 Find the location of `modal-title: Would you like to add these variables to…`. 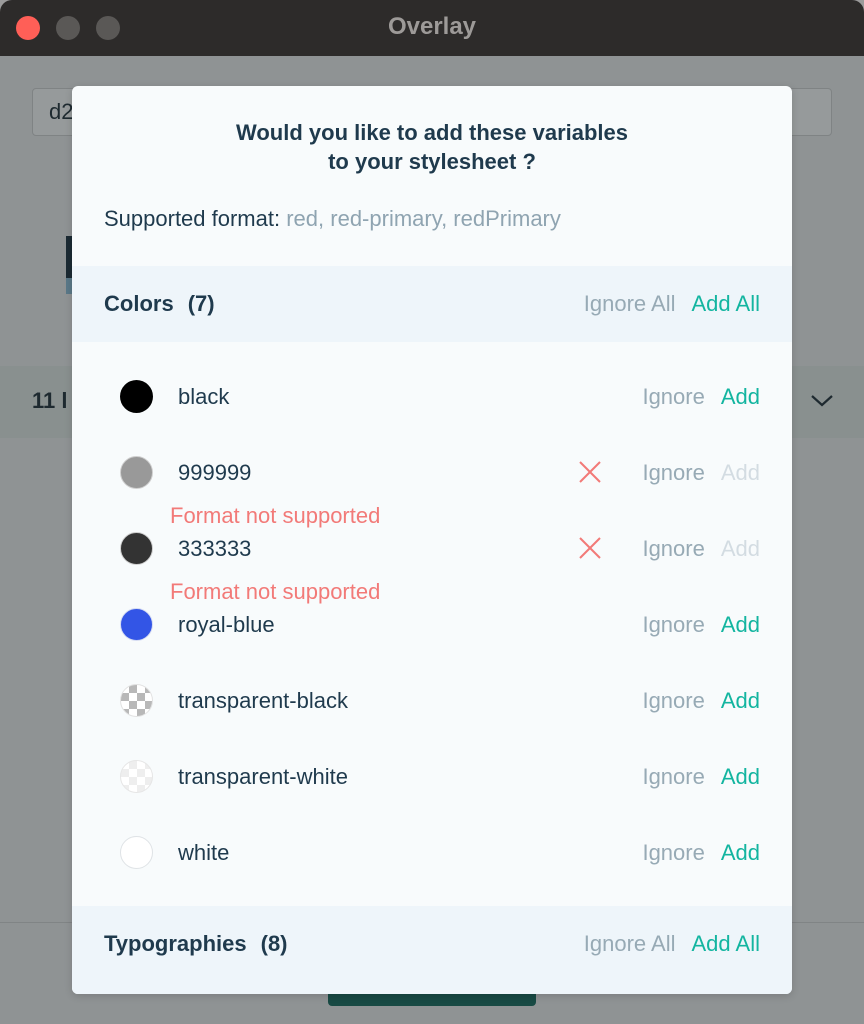

modal-title: Would you like to add these variables to… is located at coordinates (432, 147).